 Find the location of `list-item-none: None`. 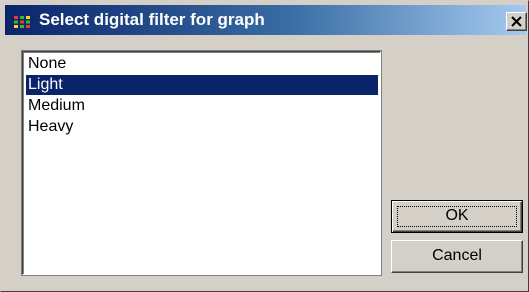

list-item-none: None is located at coordinates (202, 64).